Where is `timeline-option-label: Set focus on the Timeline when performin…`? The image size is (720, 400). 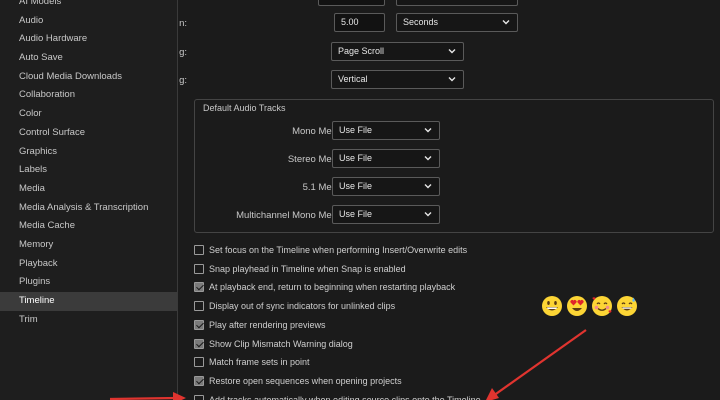
timeline-option-label: Set focus on the Timeline when performin… is located at coordinates (338, 250).